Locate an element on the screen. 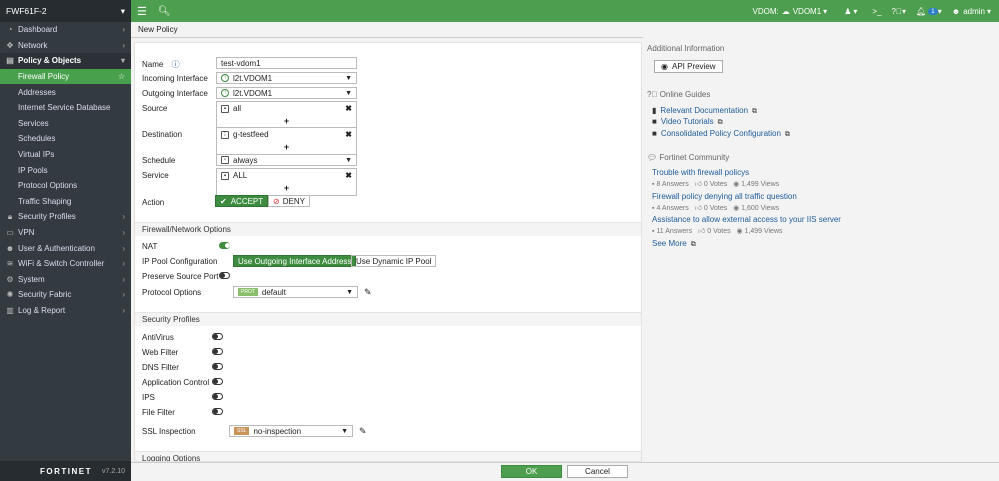 This screenshot has height=481, width=999. source-value: all is located at coordinates (237, 108).